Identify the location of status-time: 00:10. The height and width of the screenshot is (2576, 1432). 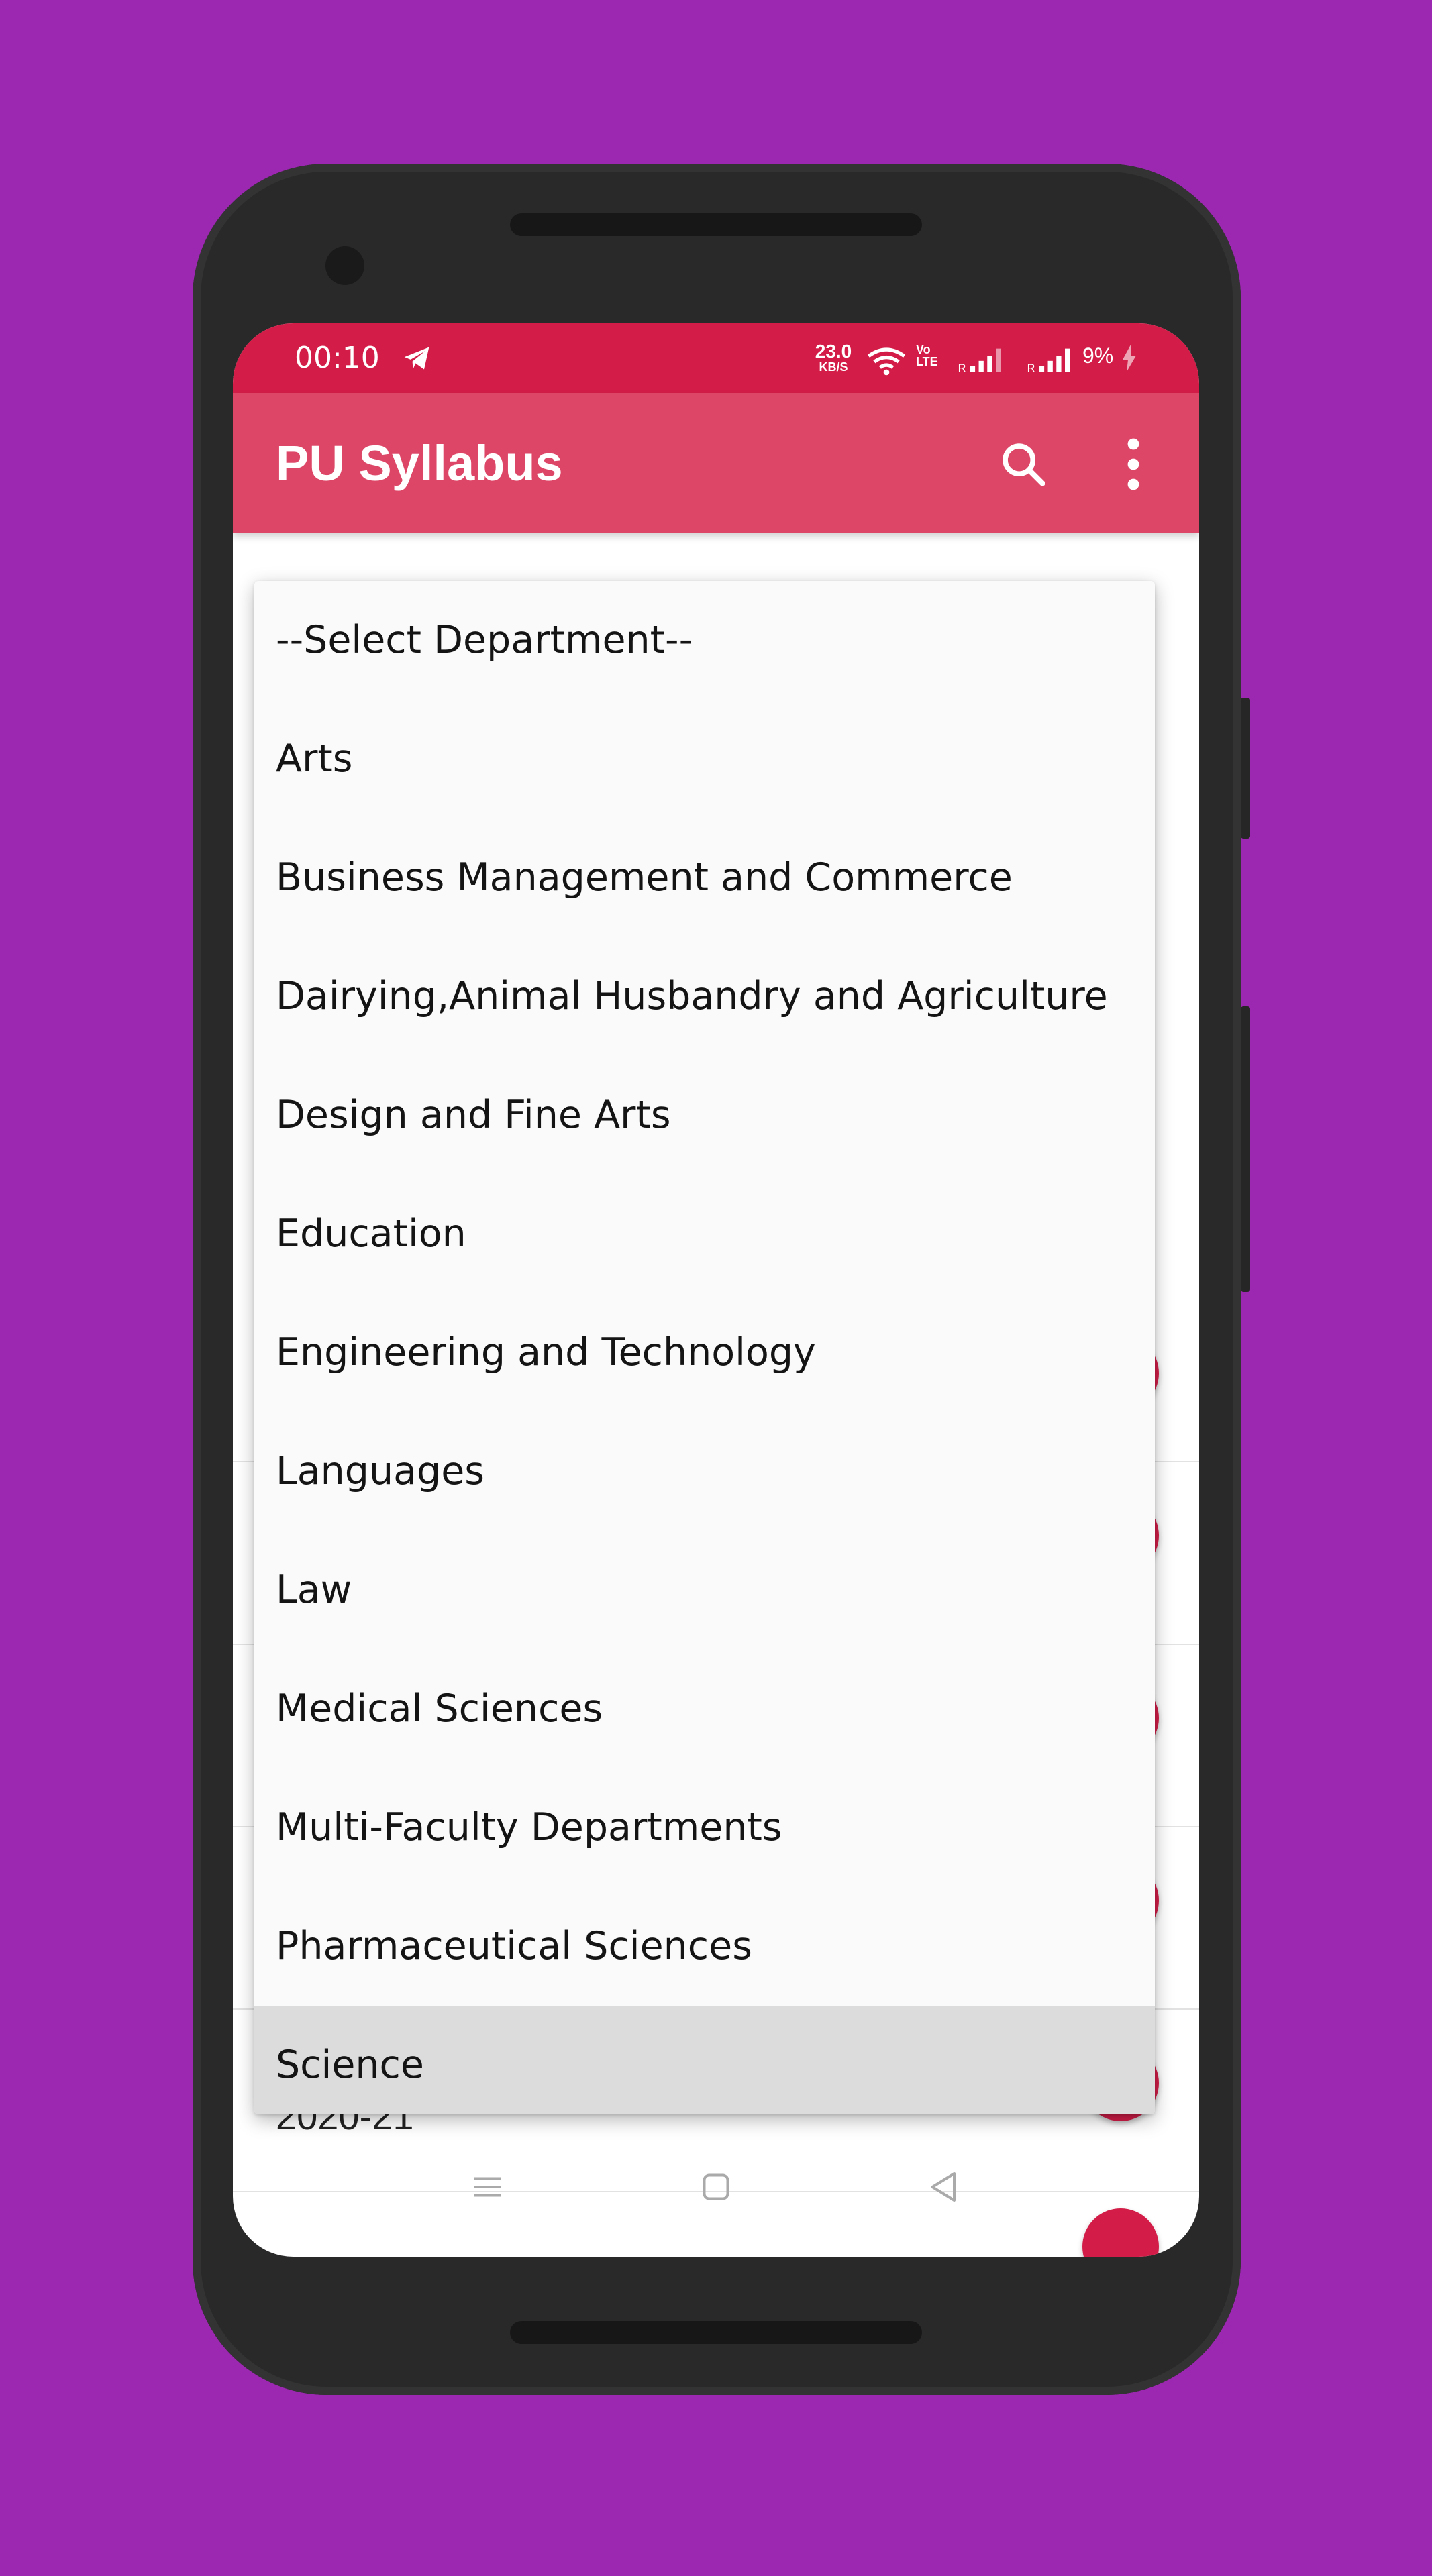
(337, 358).